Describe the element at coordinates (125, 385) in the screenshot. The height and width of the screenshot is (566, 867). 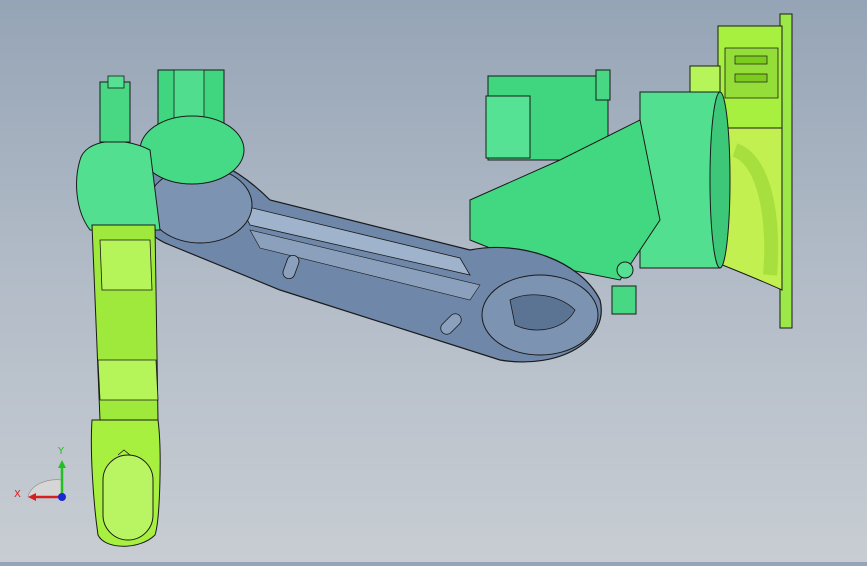
I see `forearm-link` at that location.